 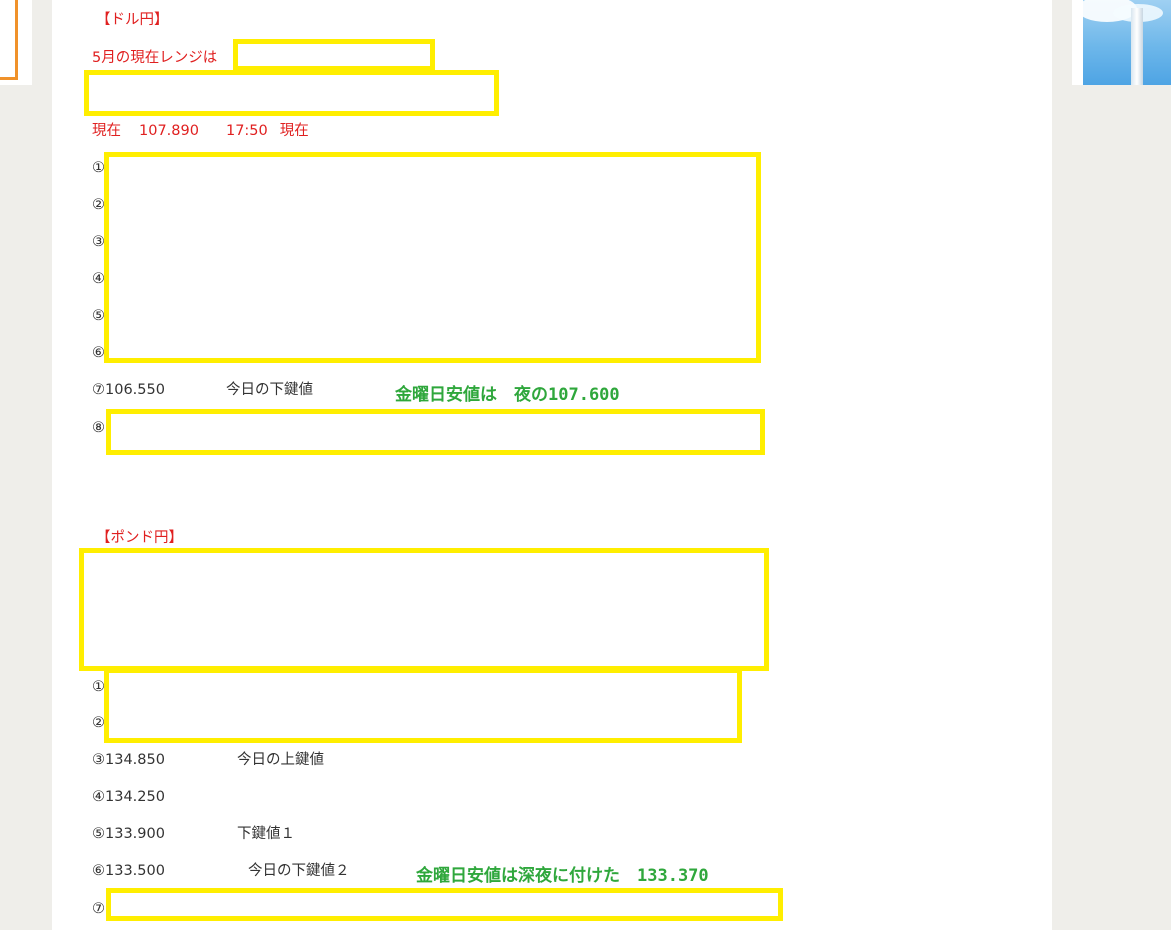 I want to click on section-heading-dollar-yen: 【ドル円】, so click(x=132, y=20).